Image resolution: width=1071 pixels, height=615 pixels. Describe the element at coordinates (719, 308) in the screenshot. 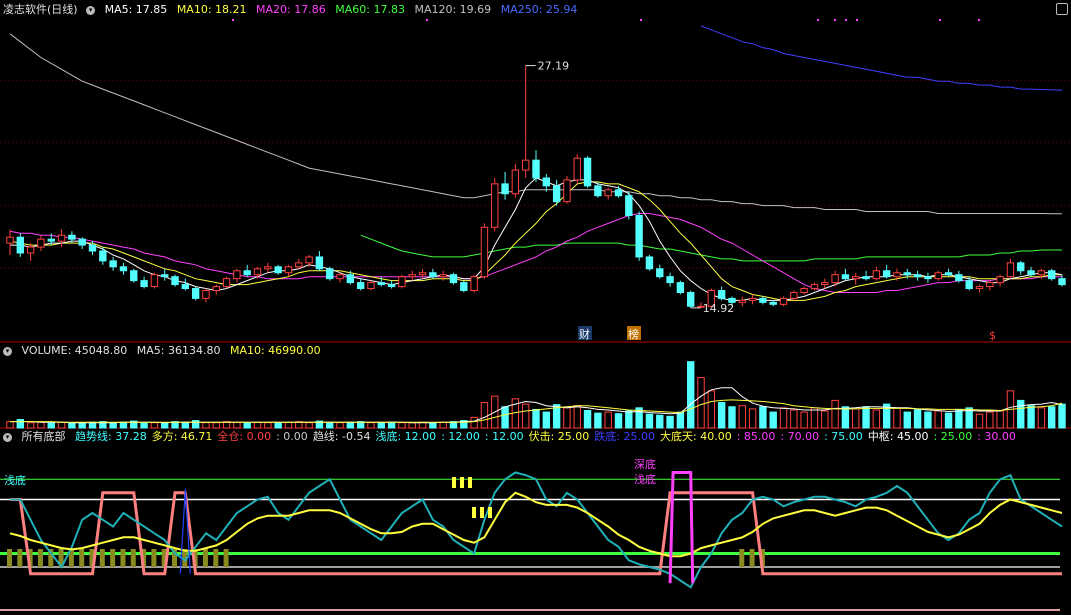

I see `low-label: 14.92` at that location.